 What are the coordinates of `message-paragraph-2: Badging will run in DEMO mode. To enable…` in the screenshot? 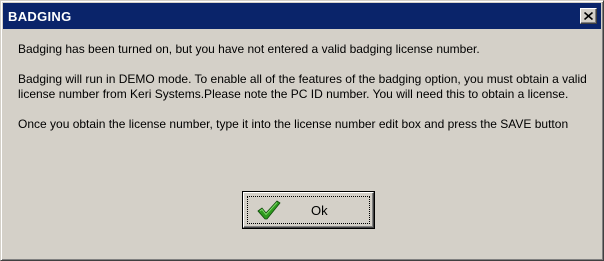 It's located at (302, 86).